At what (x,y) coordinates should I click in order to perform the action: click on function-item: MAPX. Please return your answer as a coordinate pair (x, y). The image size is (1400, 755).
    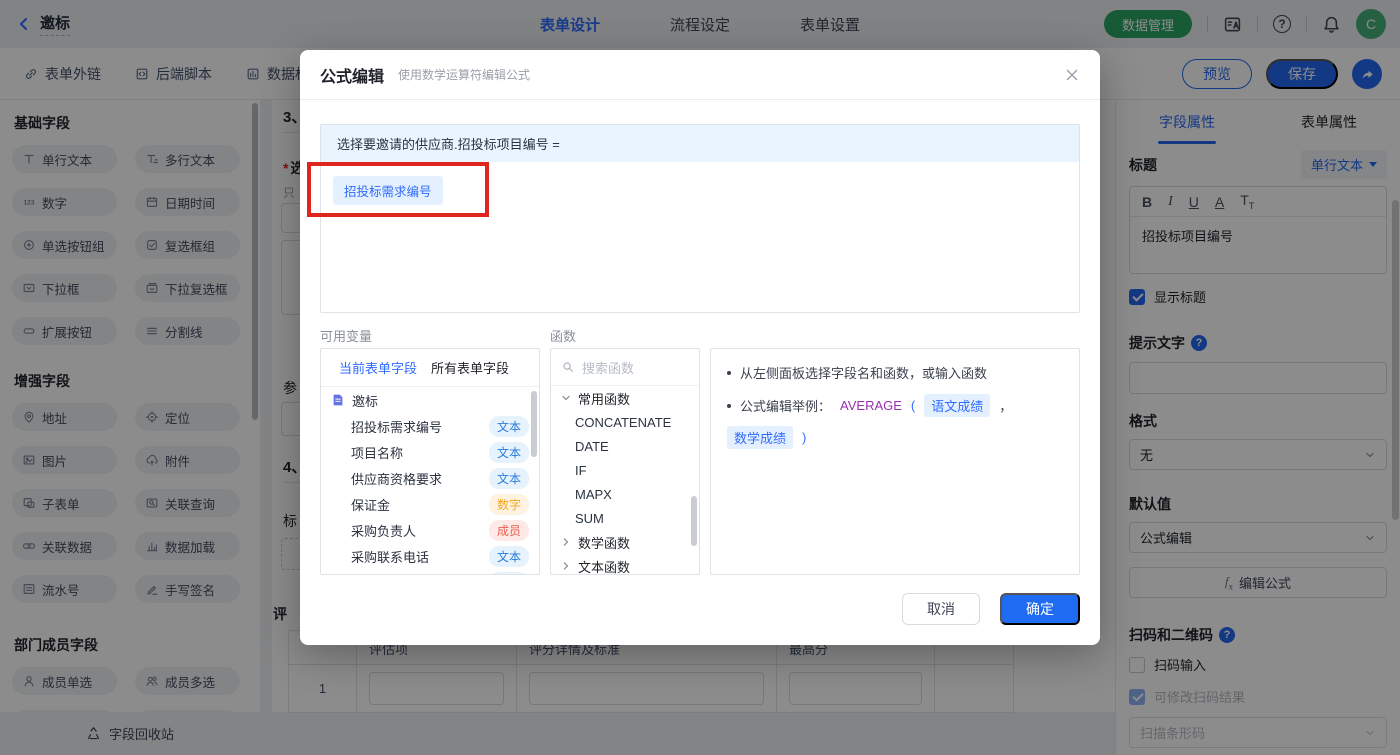
    Looking at the image, I should click on (625, 494).